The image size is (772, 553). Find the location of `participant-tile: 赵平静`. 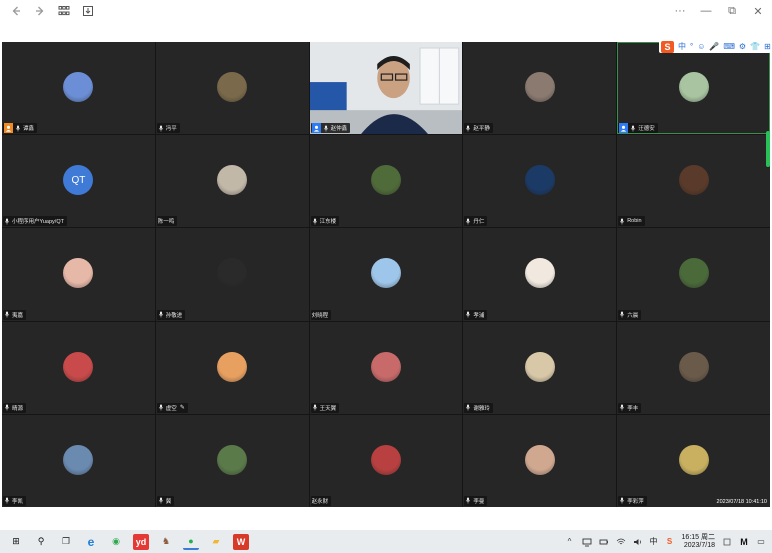

participant-tile: 赵平静 is located at coordinates (540, 88).